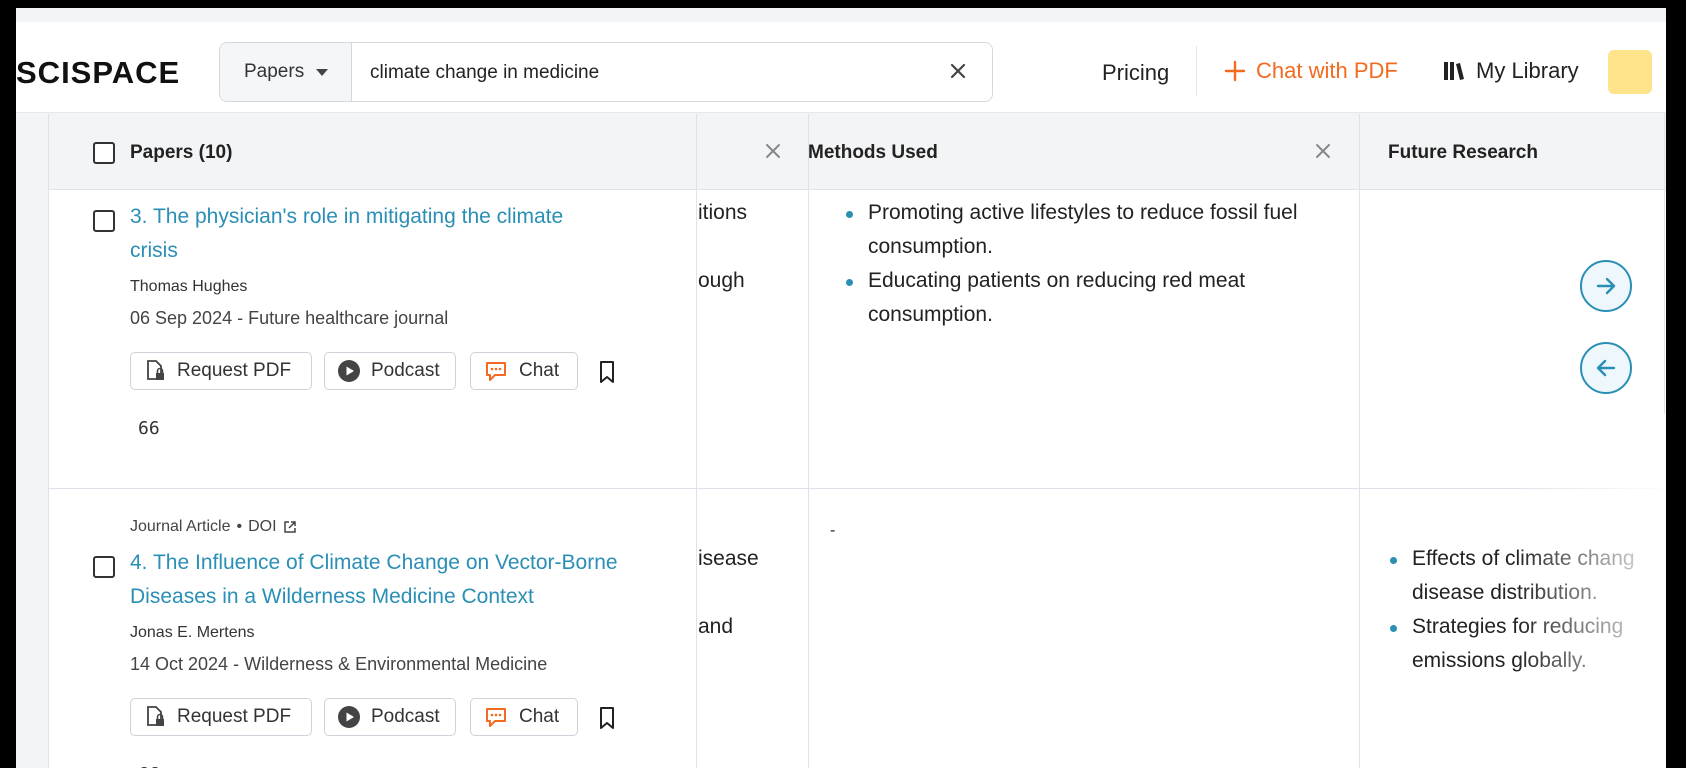 Image resolution: width=1686 pixels, height=768 pixels. I want to click on paper-journal: Wilderness & Environmental Medicine, so click(396, 664).